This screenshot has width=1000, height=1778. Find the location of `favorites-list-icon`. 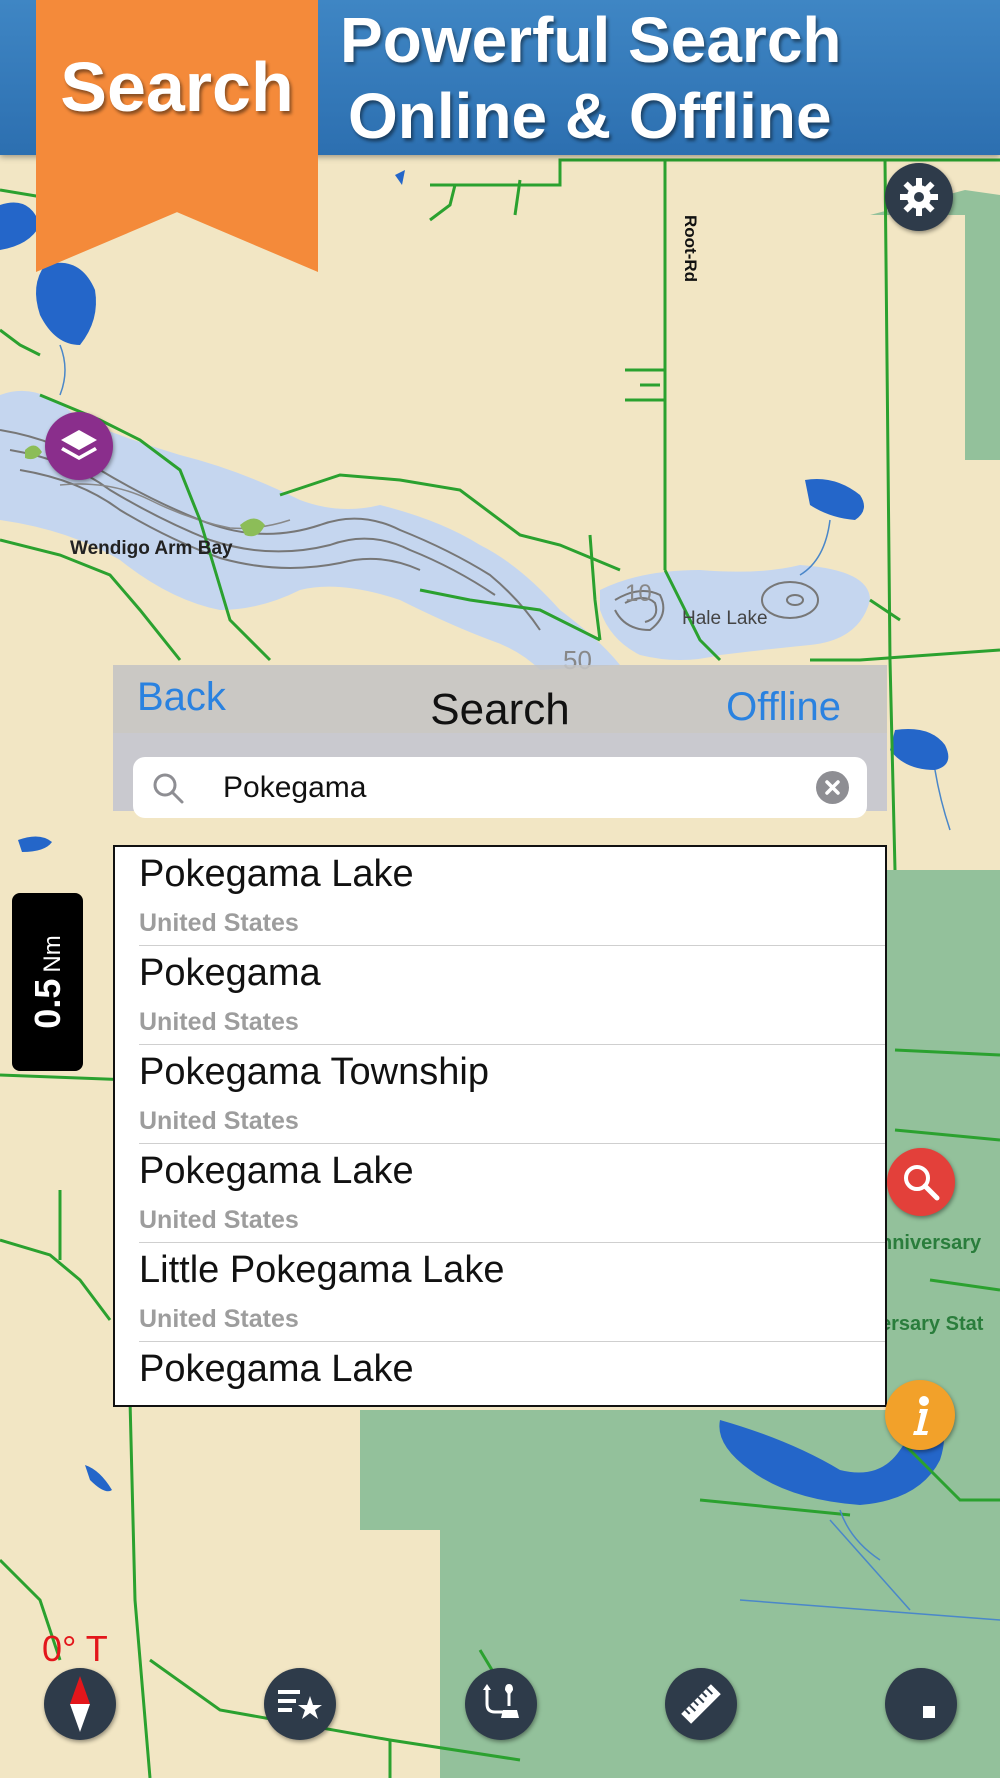

favorites-list-icon is located at coordinates (300, 1704).